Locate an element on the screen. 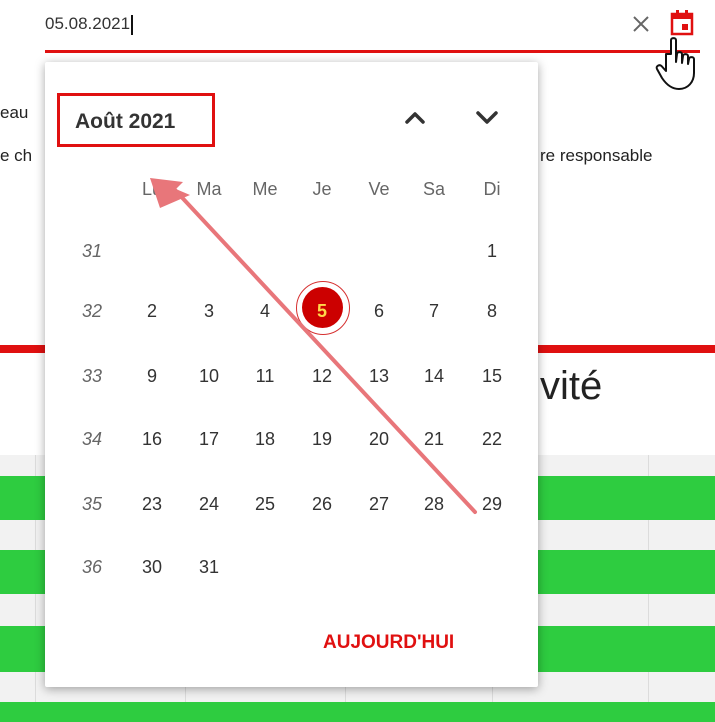  day-cell: 7 is located at coordinates (434, 311).